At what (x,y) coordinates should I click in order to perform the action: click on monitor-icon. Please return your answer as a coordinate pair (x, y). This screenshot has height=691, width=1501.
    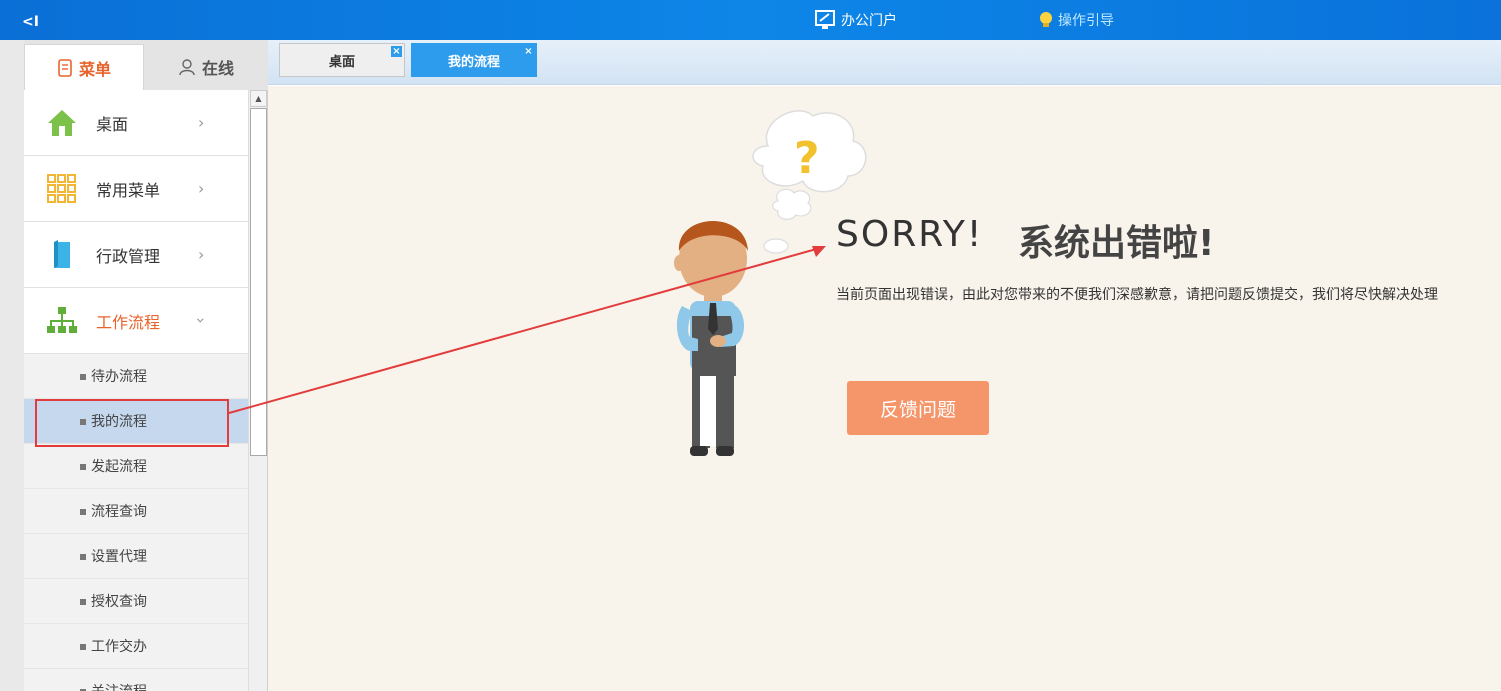
    Looking at the image, I should click on (825, 19).